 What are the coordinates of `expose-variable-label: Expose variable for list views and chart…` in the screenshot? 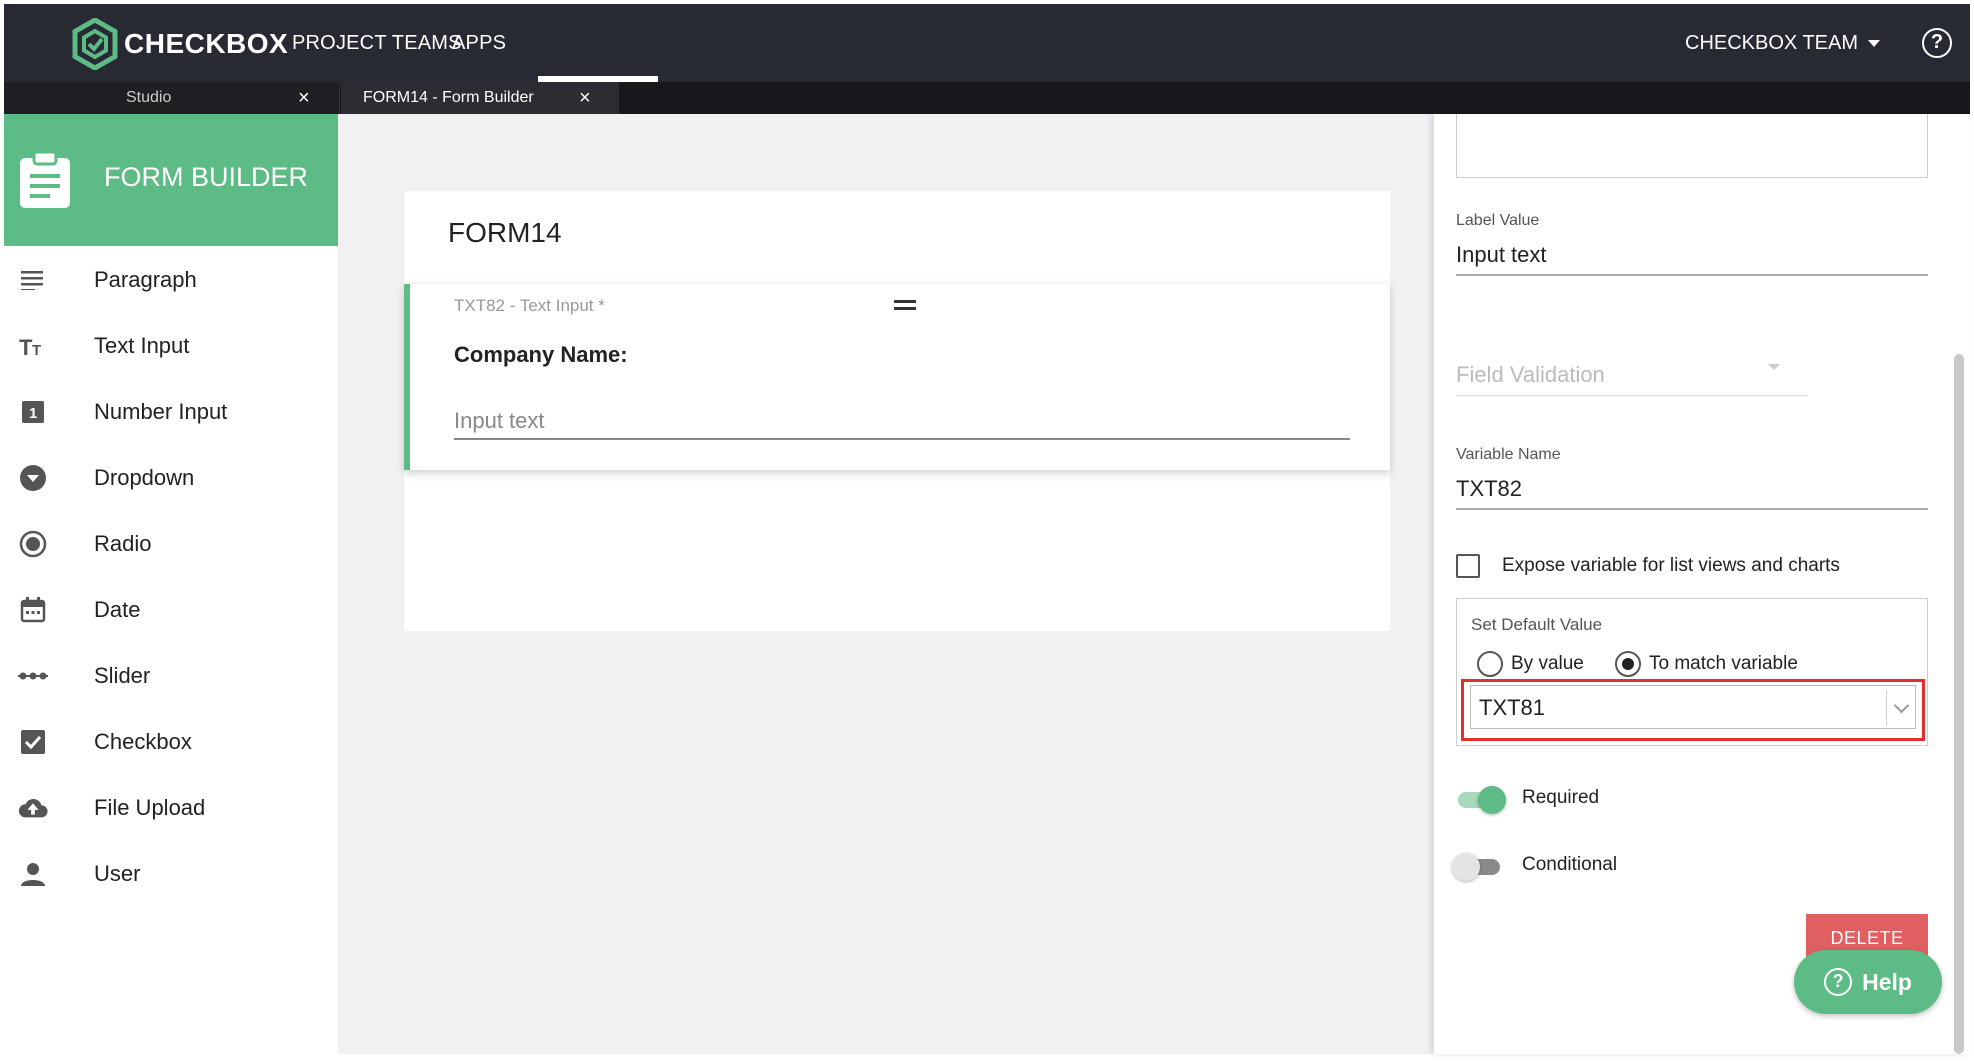 It's located at (1671, 565).